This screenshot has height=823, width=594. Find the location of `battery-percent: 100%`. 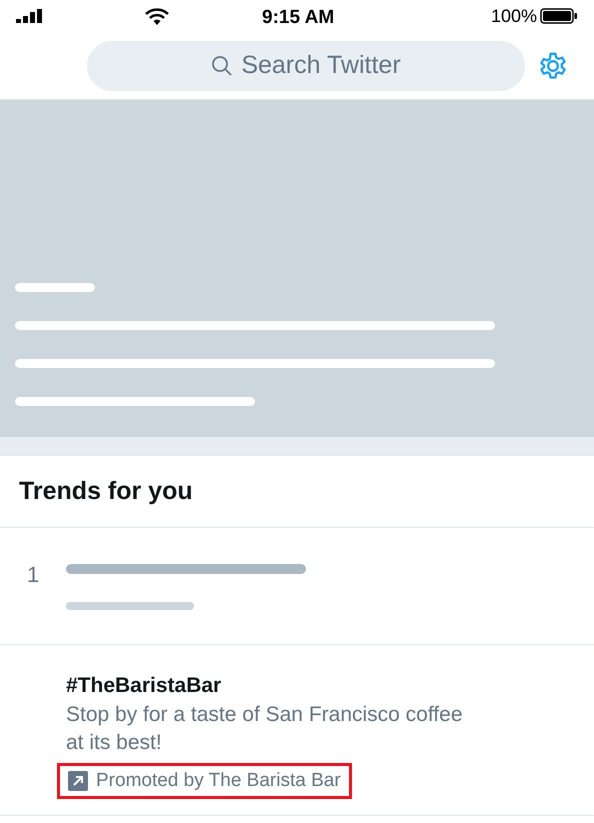

battery-percent: 100% is located at coordinates (513, 16).